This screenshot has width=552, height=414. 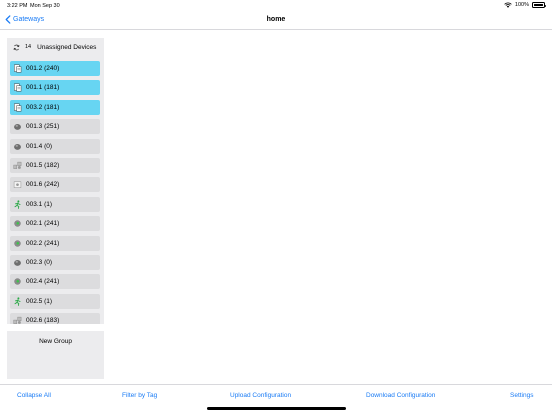 I want to click on device-label: 001.1 (181), so click(x=43, y=88).